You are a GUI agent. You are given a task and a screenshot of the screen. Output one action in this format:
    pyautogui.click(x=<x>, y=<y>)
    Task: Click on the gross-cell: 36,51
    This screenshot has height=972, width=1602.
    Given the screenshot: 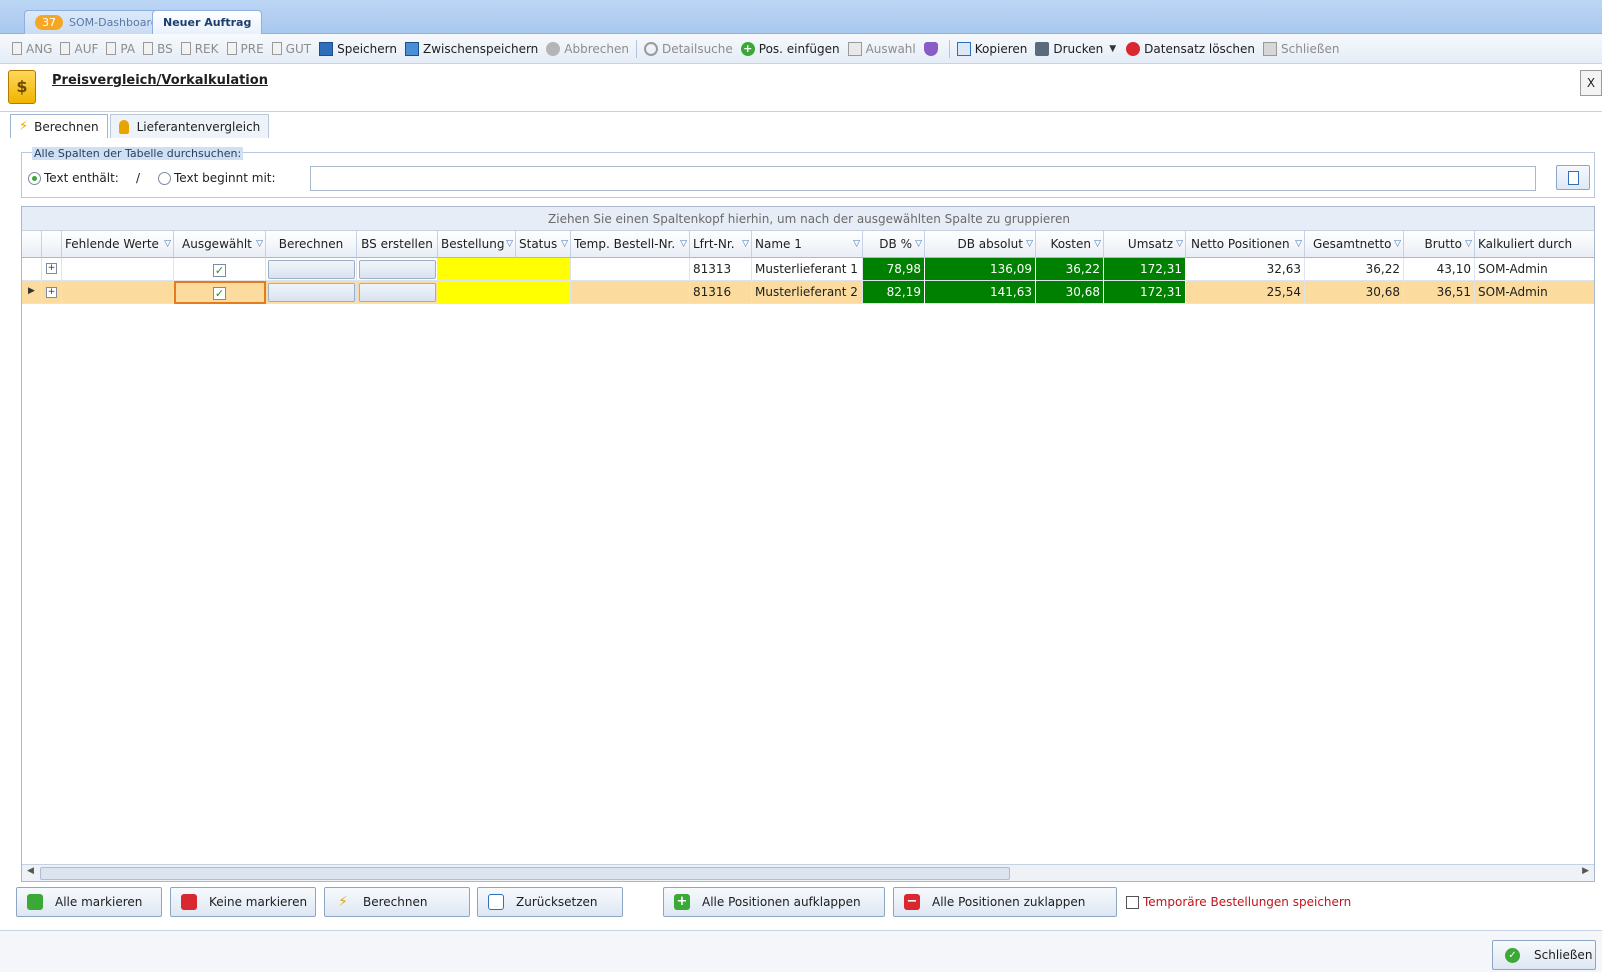 What is the action you would take?
    pyautogui.click(x=1439, y=292)
    